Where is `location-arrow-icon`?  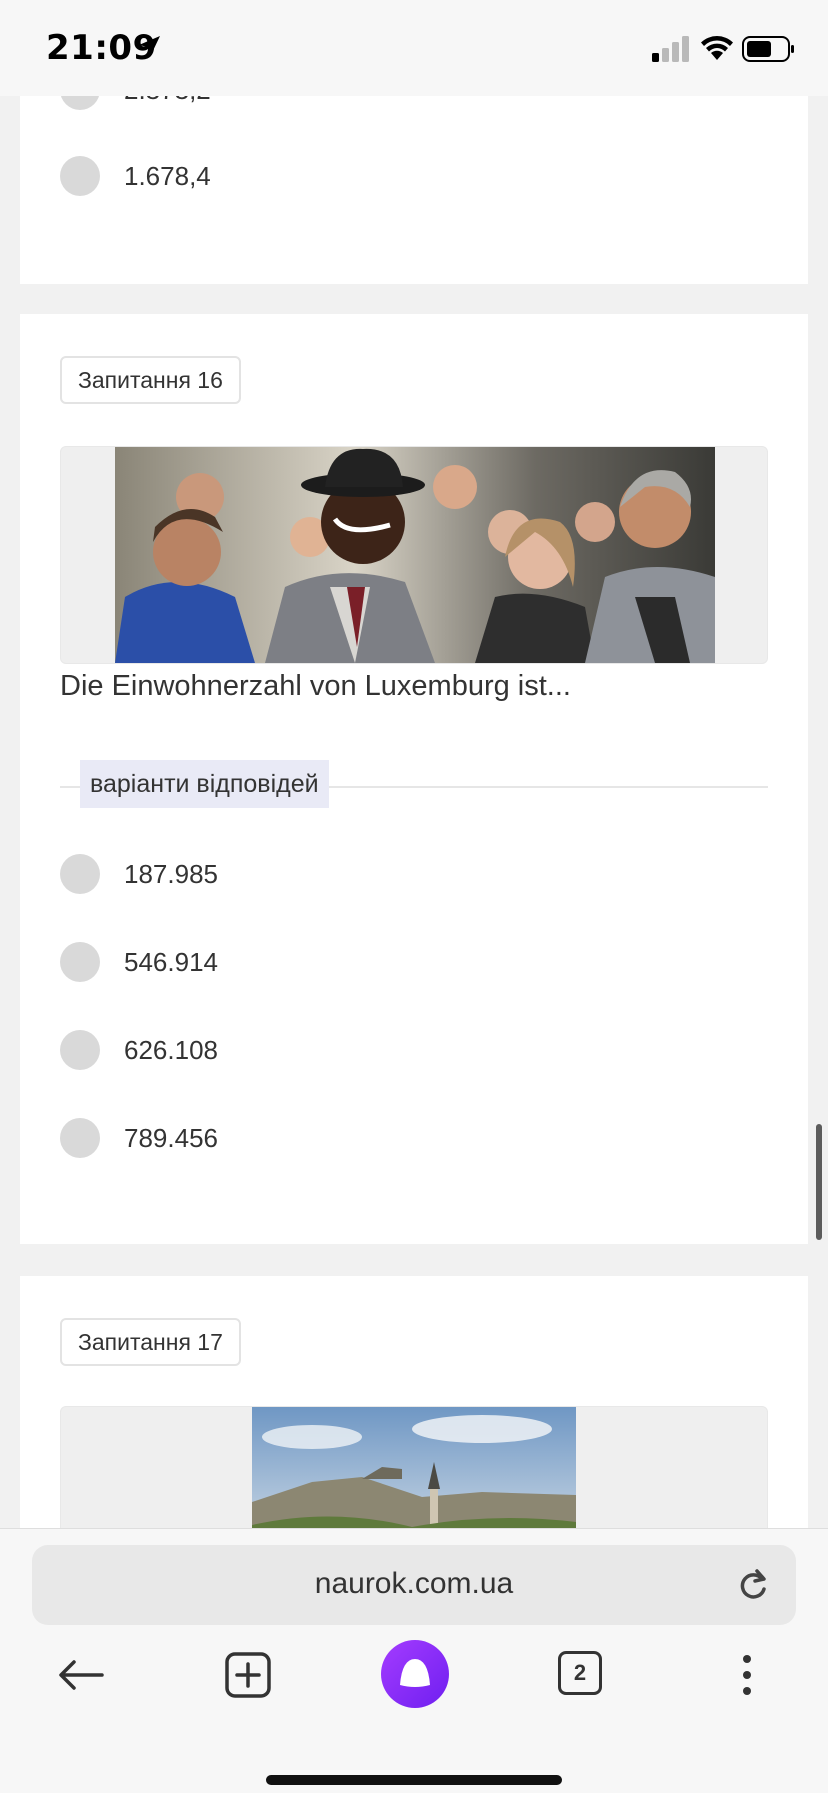 location-arrow-icon is located at coordinates (149, 46).